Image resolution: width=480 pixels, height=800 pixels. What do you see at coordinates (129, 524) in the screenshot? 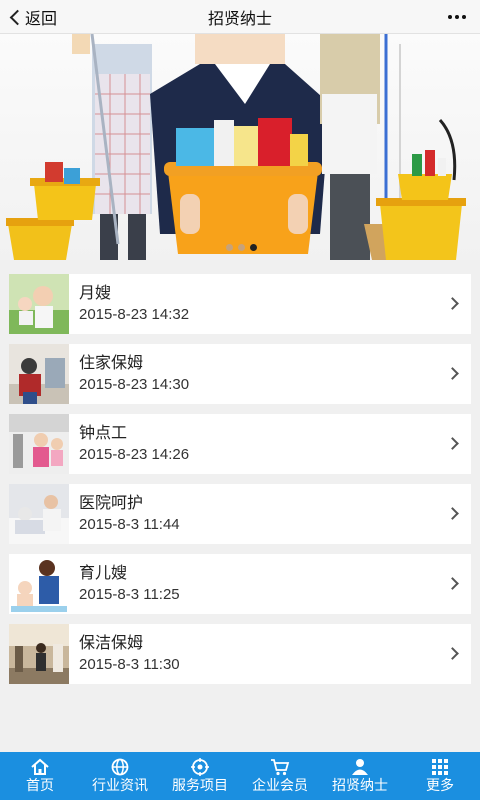
I see `item-date: 2015-8-3 11:44` at bounding box center [129, 524].